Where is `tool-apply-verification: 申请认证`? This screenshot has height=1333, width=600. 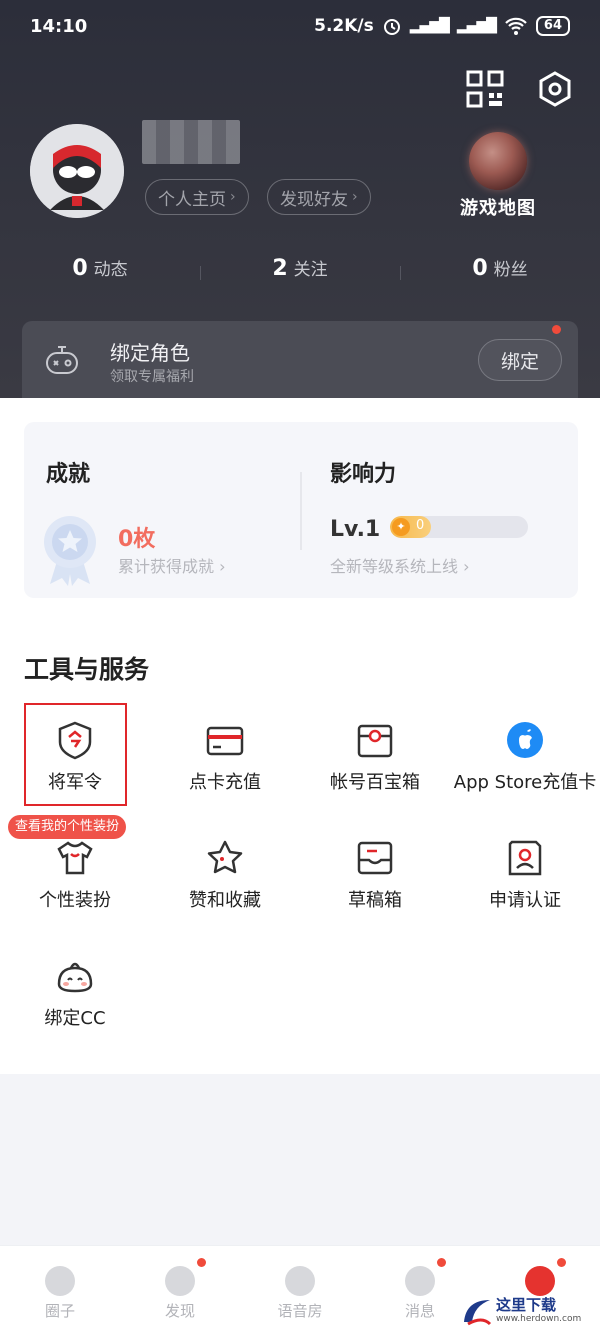
tool-apply-verification: 申请认证 is located at coordinates (525, 875).